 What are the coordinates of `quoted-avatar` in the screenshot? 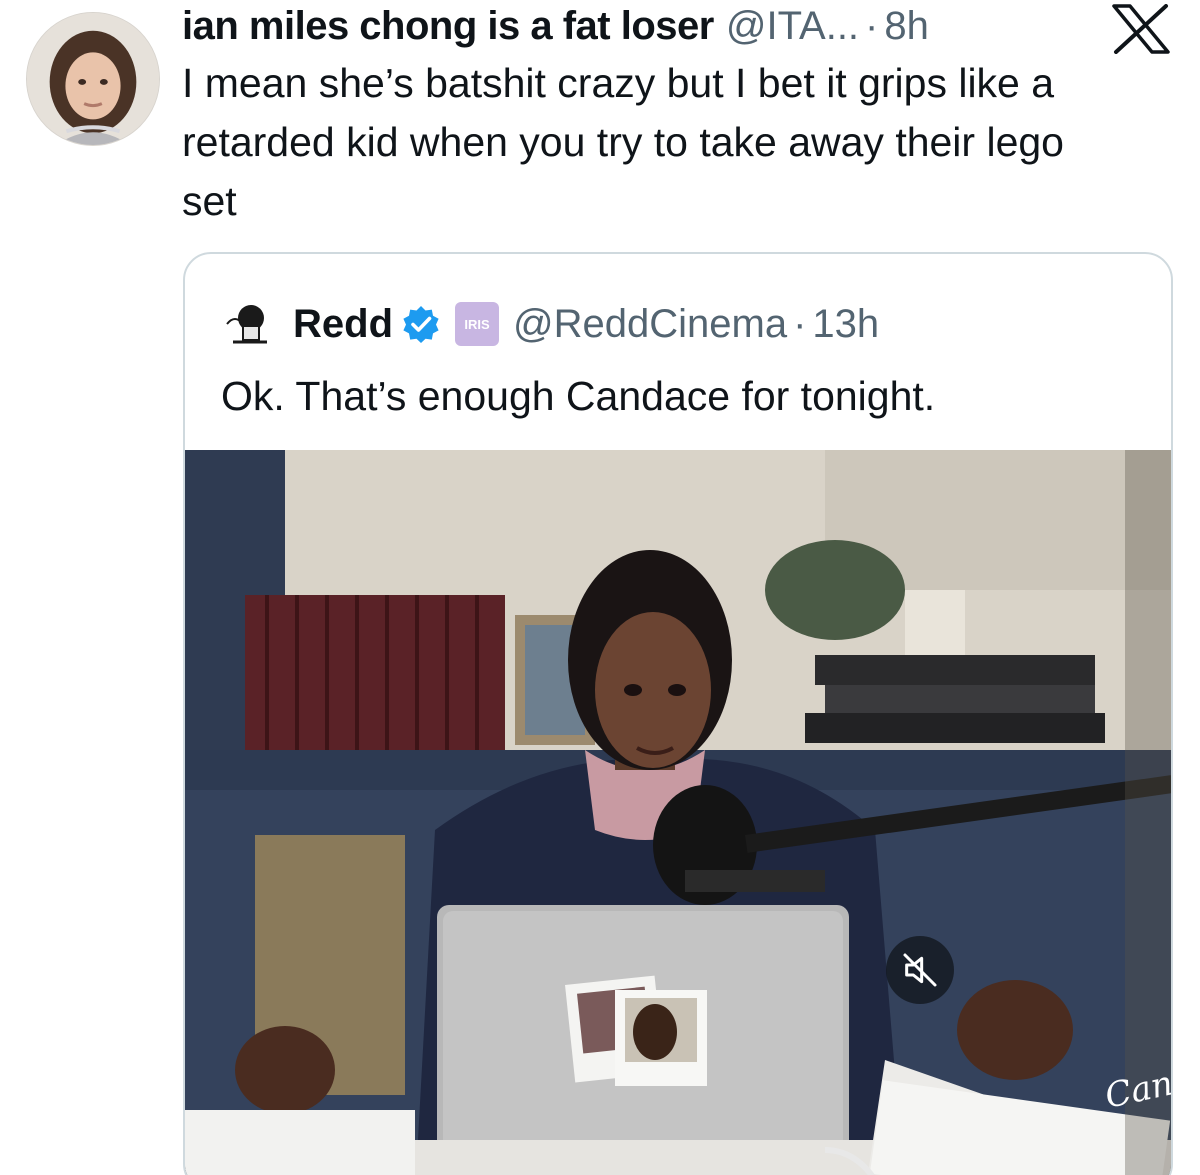 It's located at (249, 324).